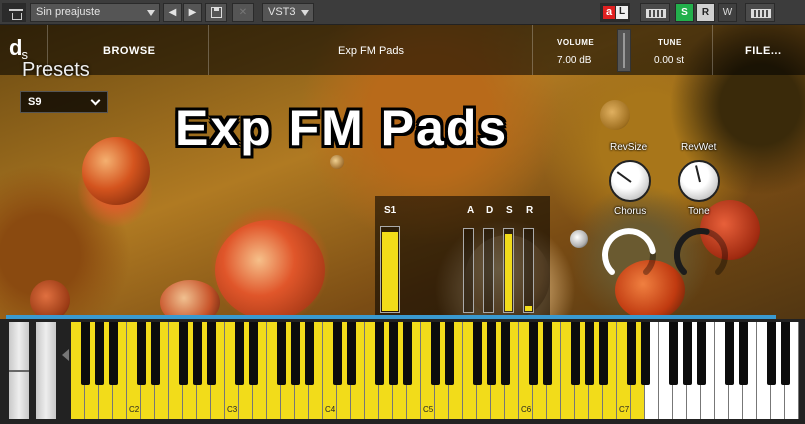 The image size is (805, 424). I want to click on write-button: W, so click(727, 12).